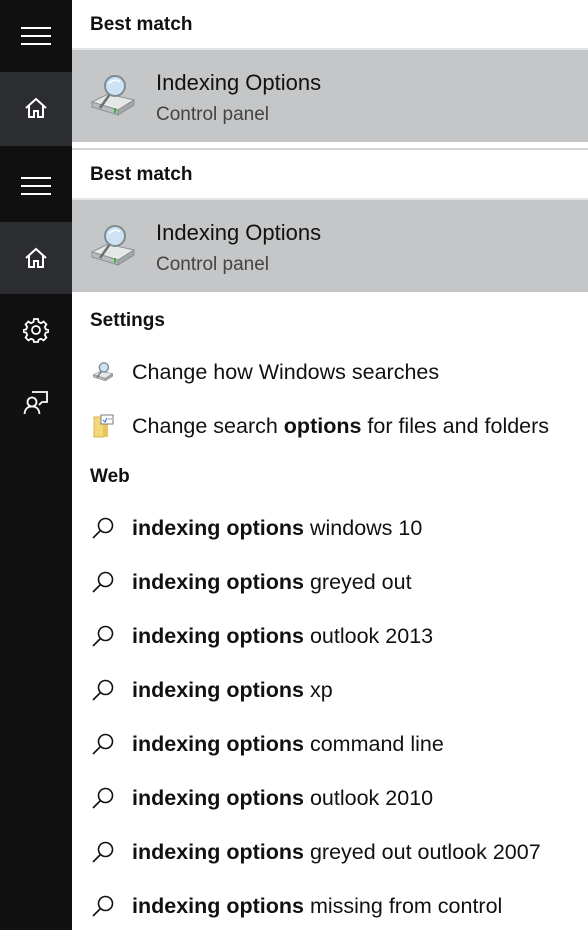  I want to click on folder-options-icon, so click(103, 426).